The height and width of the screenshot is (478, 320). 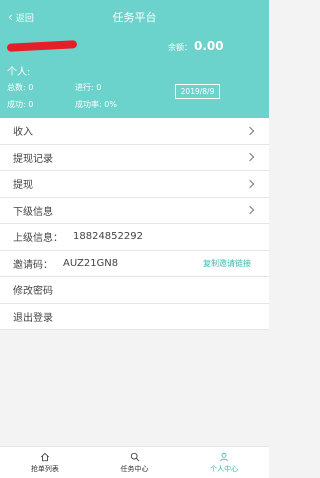 What do you see at coordinates (197, 91) in the screenshot?
I see `date-badge: 2019/8/9` at bounding box center [197, 91].